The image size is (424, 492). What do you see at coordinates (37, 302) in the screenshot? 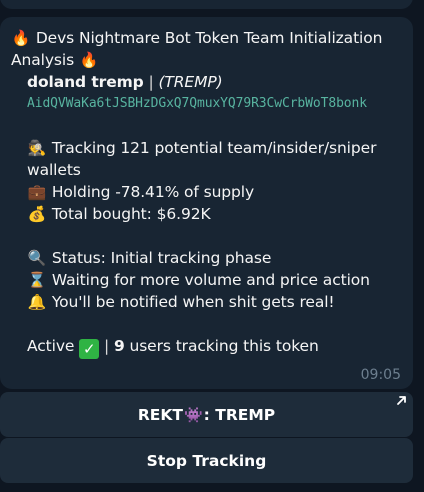
I see `bell-icon: 🔔` at bounding box center [37, 302].